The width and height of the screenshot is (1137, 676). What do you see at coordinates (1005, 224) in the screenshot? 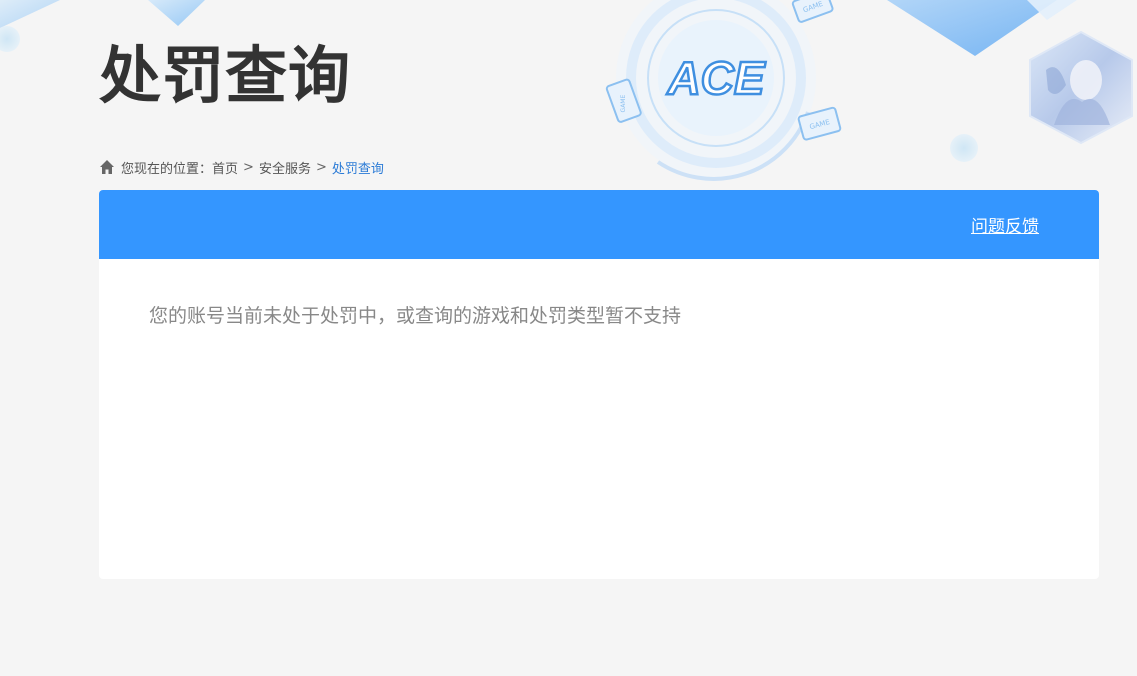
I see `feedback-link: 问题反馈` at bounding box center [1005, 224].